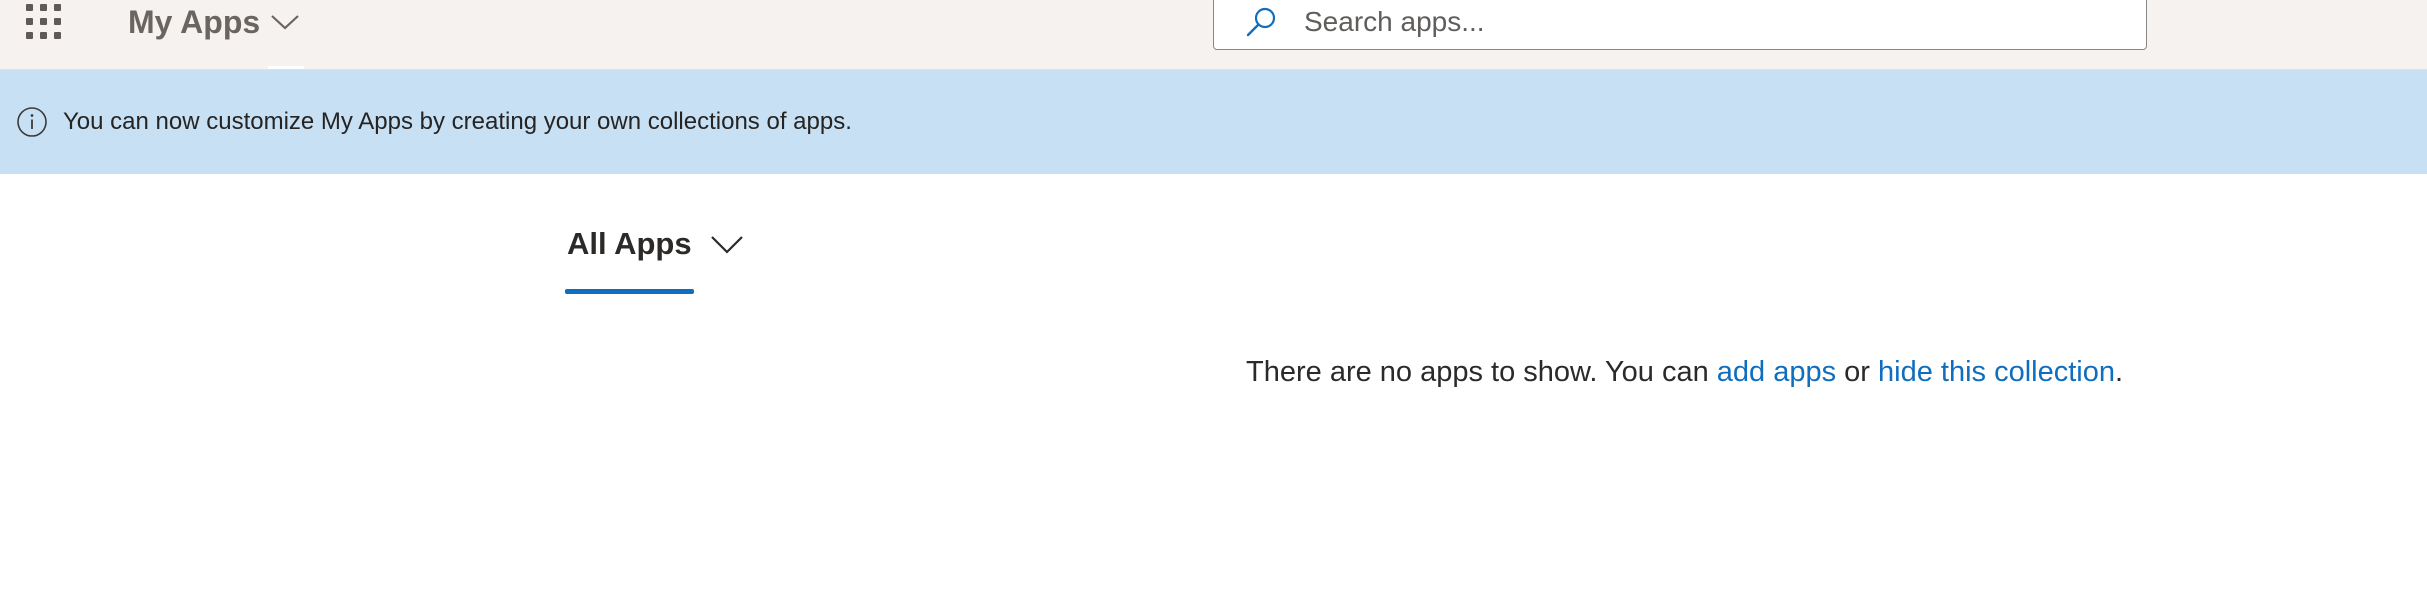 Image resolution: width=2427 pixels, height=595 pixels. I want to click on waffle-icon, so click(44, 22).